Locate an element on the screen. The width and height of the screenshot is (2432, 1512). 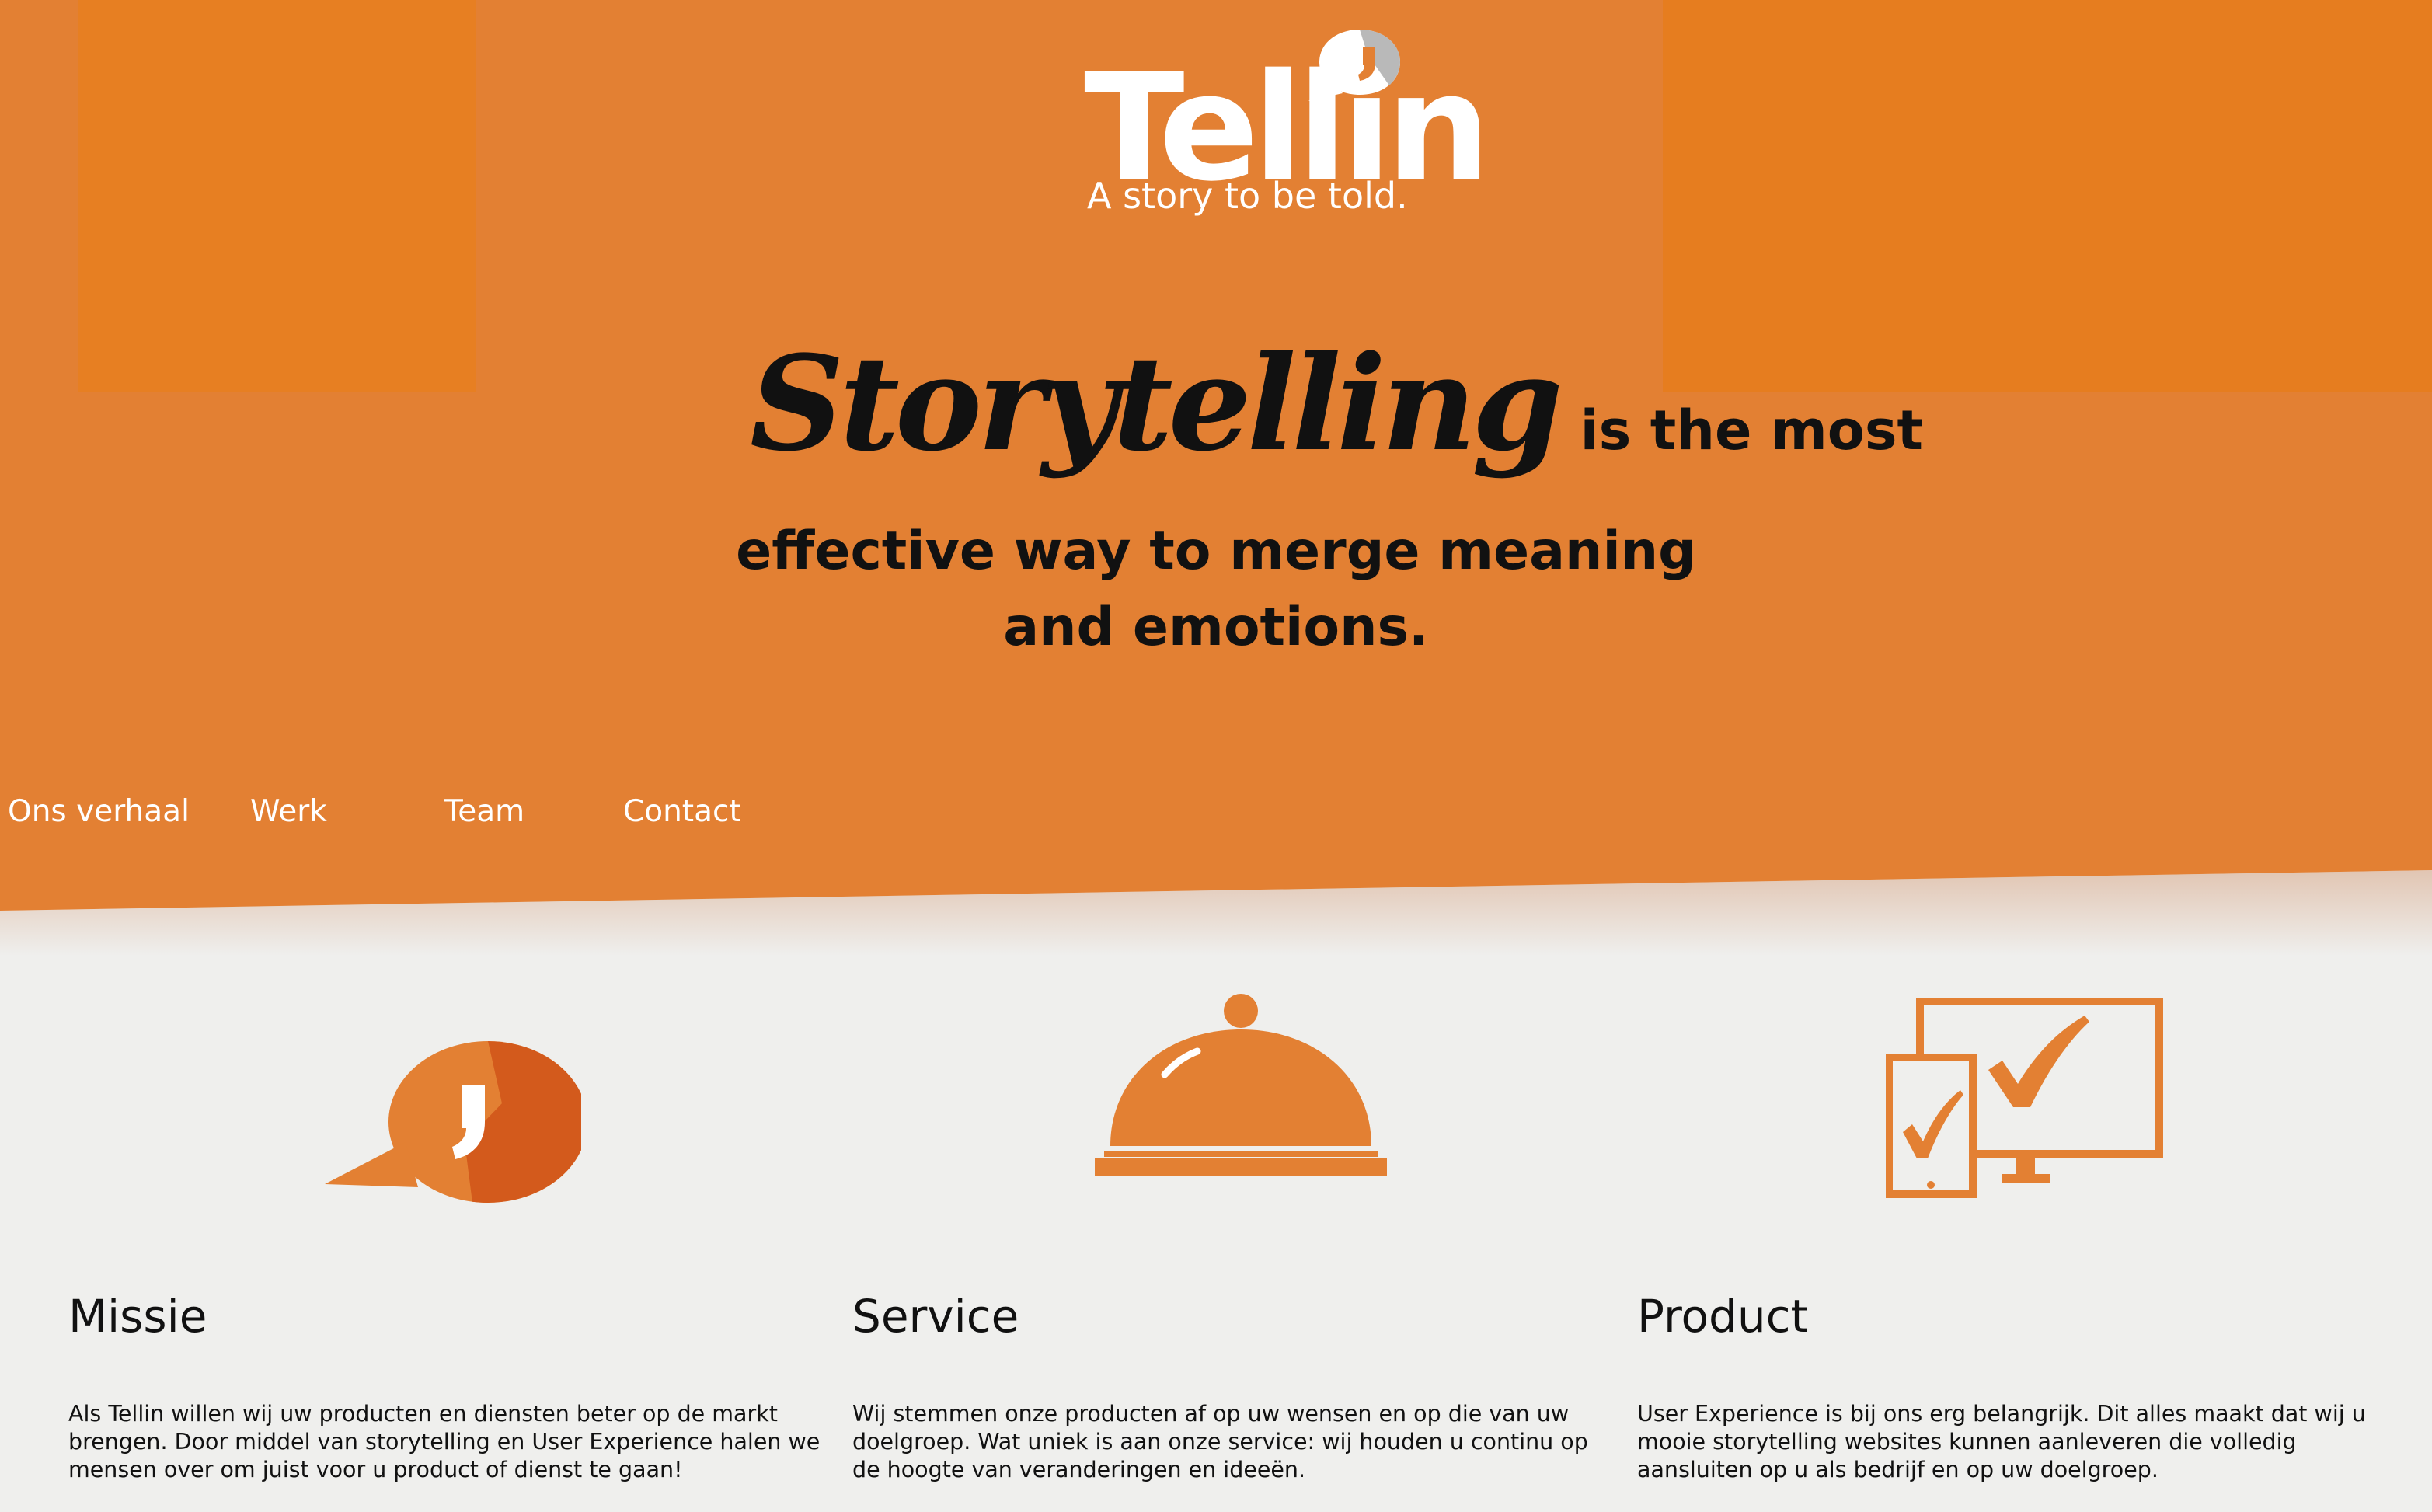
nav-item-ons-verhaal: Ons verhaal is located at coordinates (99, 811).